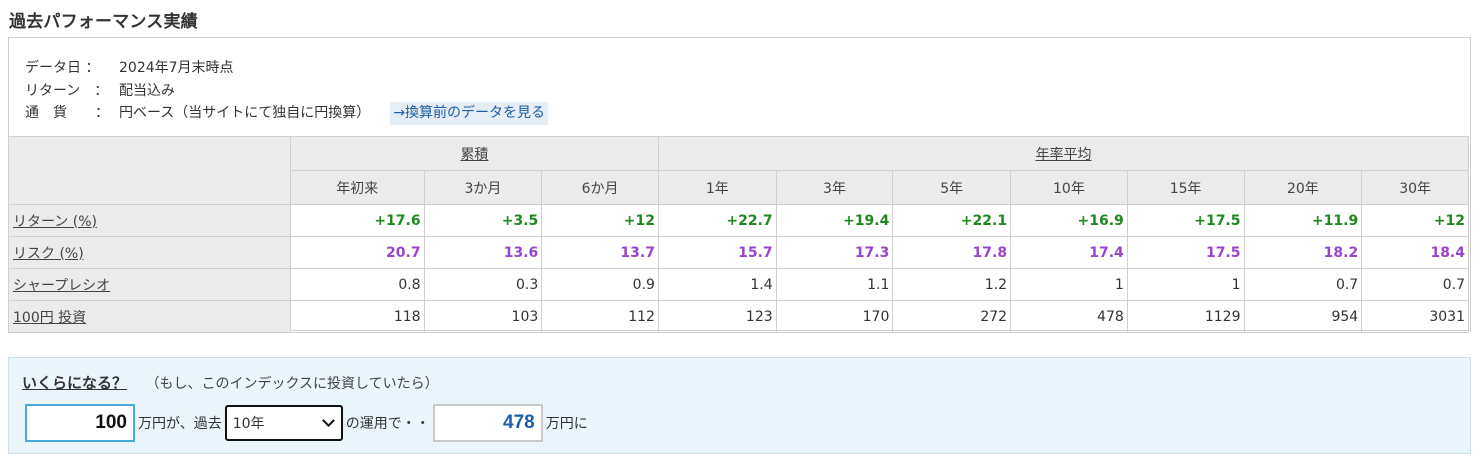 The width and height of the screenshot is (1484, 474). Describe the element at coordinates (474, 153) in the screenshot. I see `group-header-cumulative: 累積` at that location.